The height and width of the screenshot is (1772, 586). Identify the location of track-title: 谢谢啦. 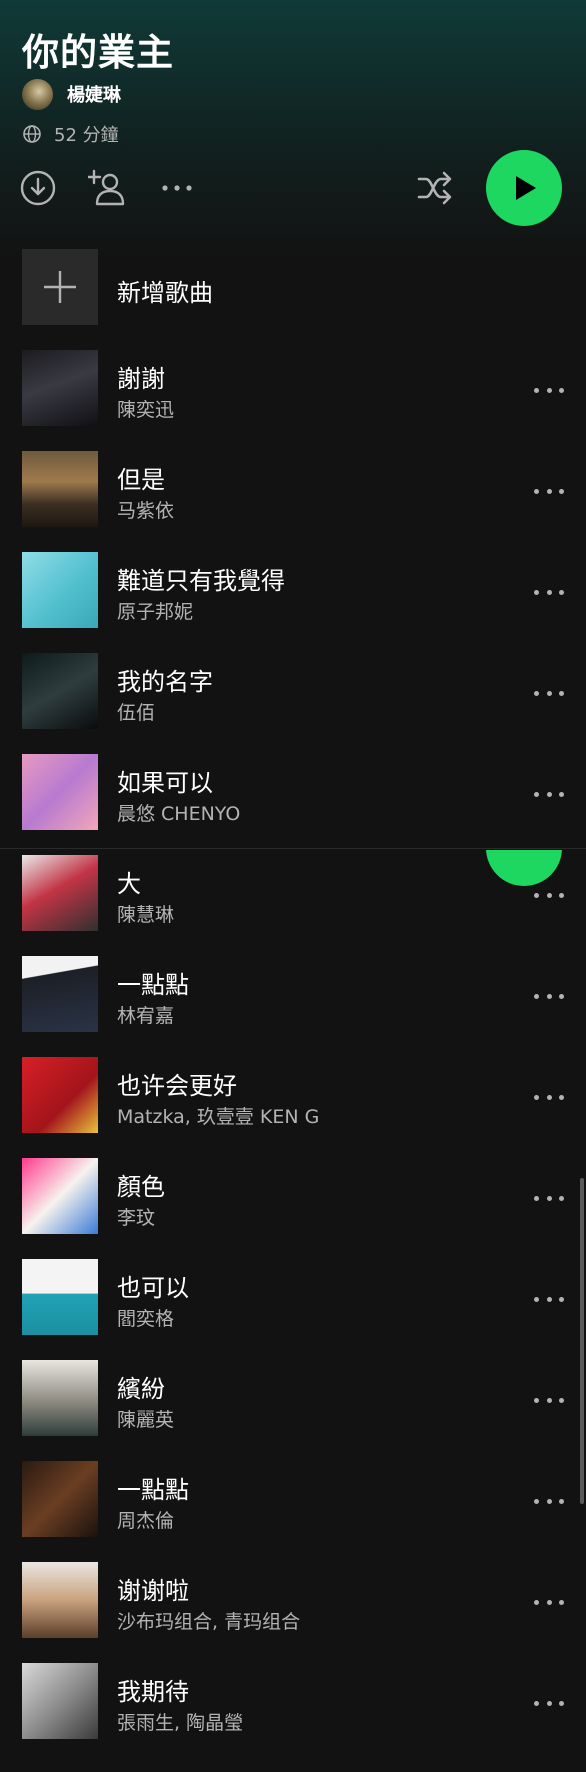
(153, 1591).